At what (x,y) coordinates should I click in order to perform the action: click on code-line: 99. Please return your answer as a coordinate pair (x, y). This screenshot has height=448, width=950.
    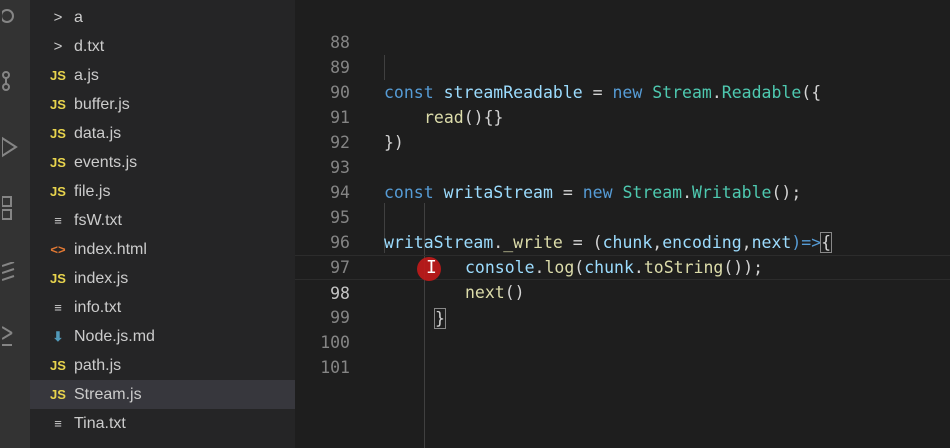
    Looking at the image, I should click on (622, 303).